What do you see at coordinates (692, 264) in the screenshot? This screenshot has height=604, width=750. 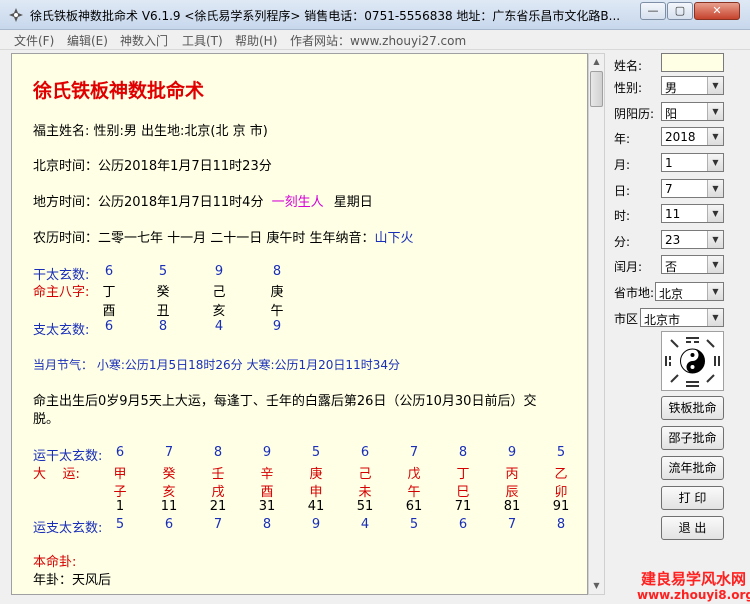 I see `leap-month-select: 否 ▼` at bounding box center [692, 264].